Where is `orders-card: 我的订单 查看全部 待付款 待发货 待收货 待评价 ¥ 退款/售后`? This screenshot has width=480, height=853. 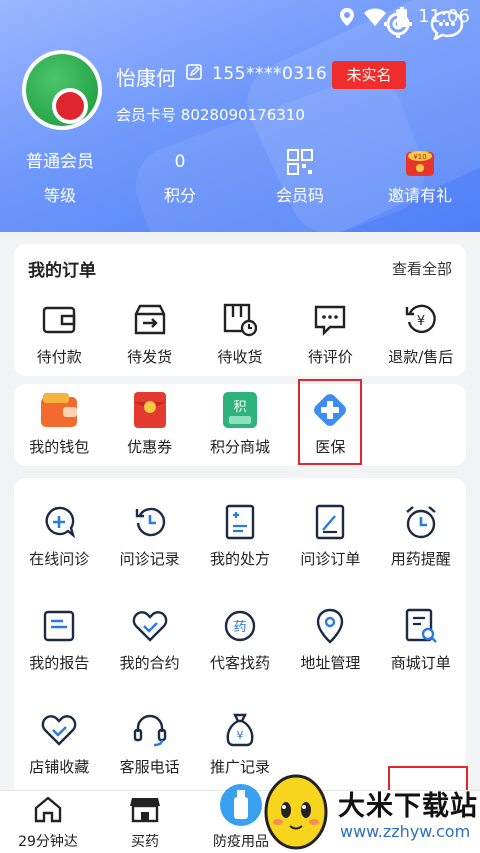
orders-card: 我的订单 查看全部 待付款 待发货 待收货 待评价 ¥ 退款/售后 is located at coordinates (240, 310).